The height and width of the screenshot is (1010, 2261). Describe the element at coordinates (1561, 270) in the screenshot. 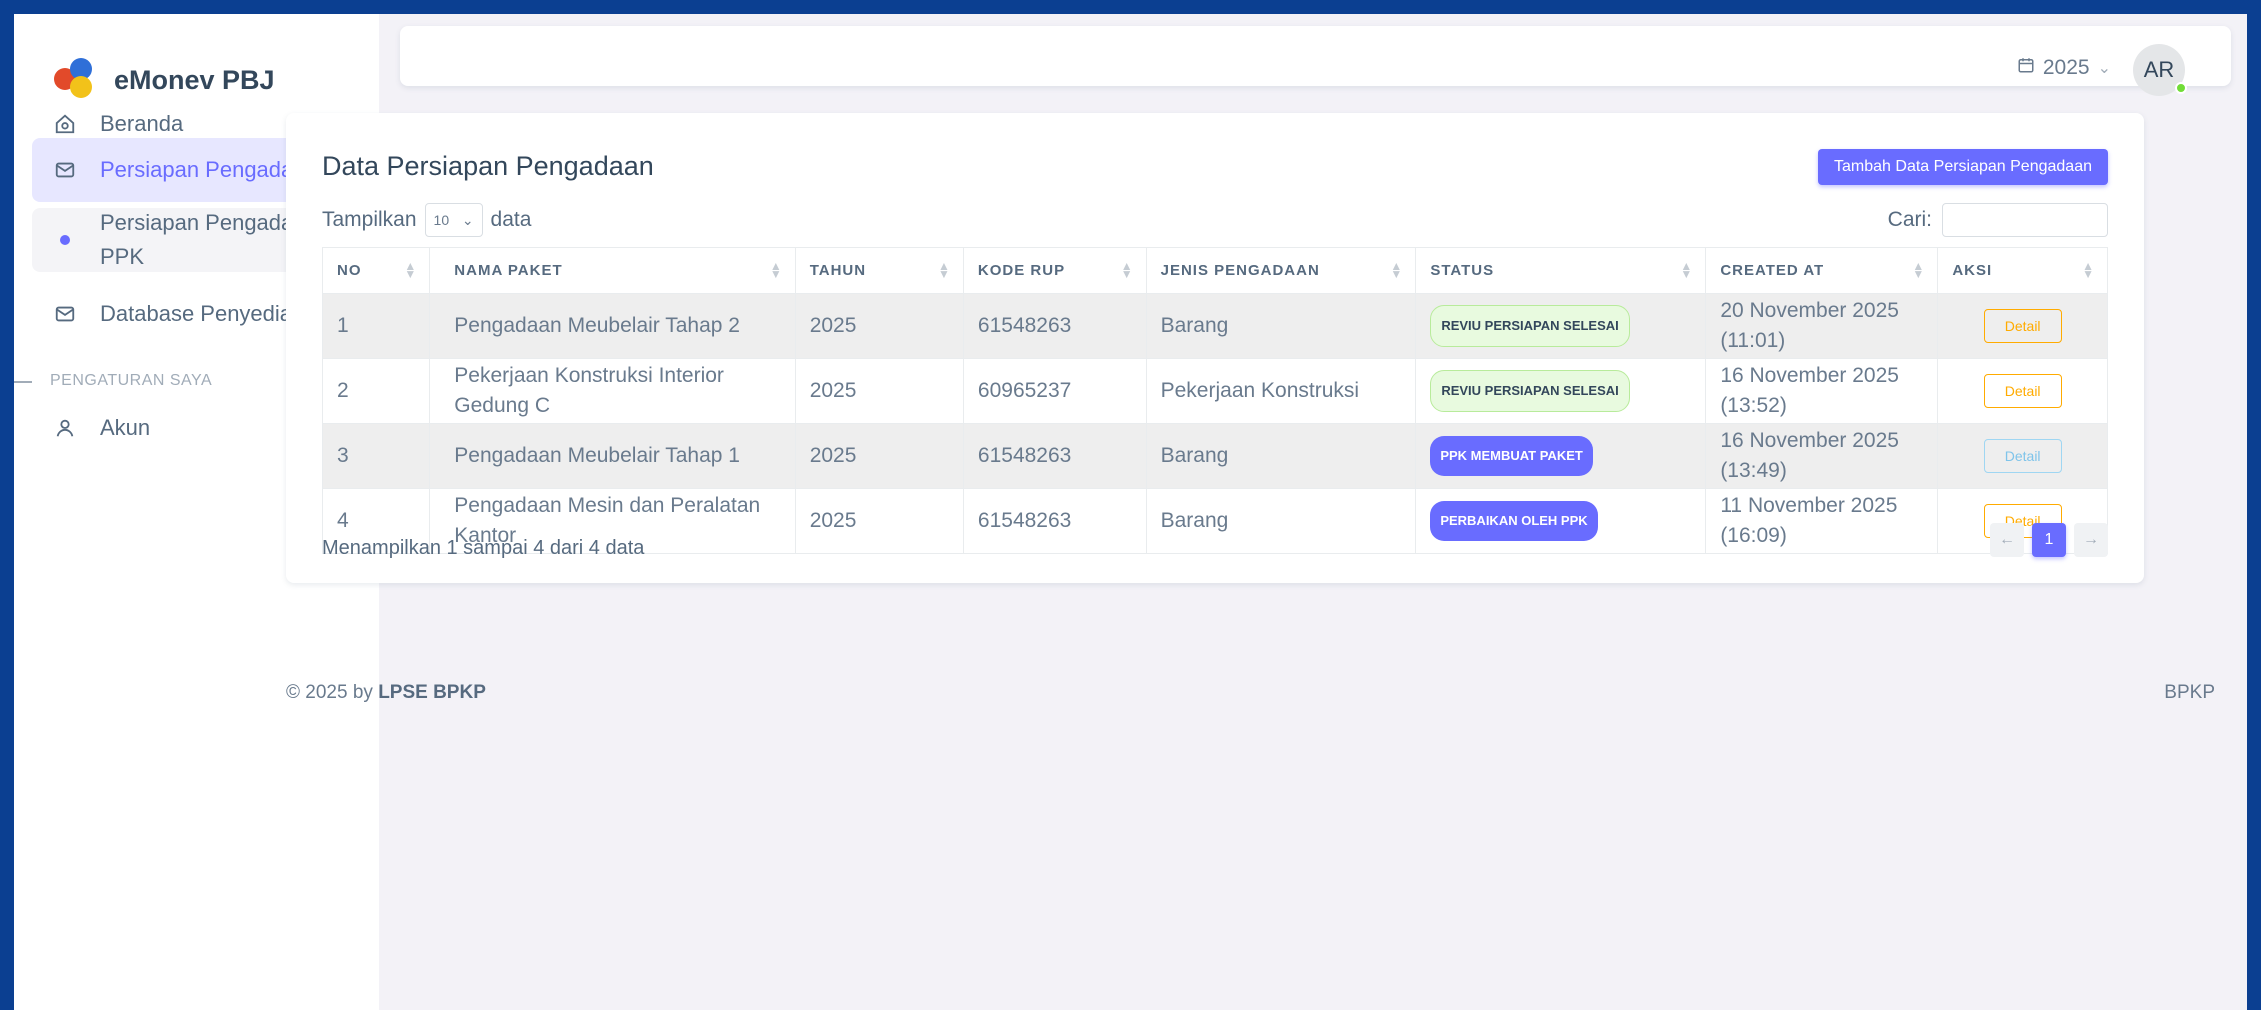

I see `column-header: STATUS ▲ ▼` at that location.